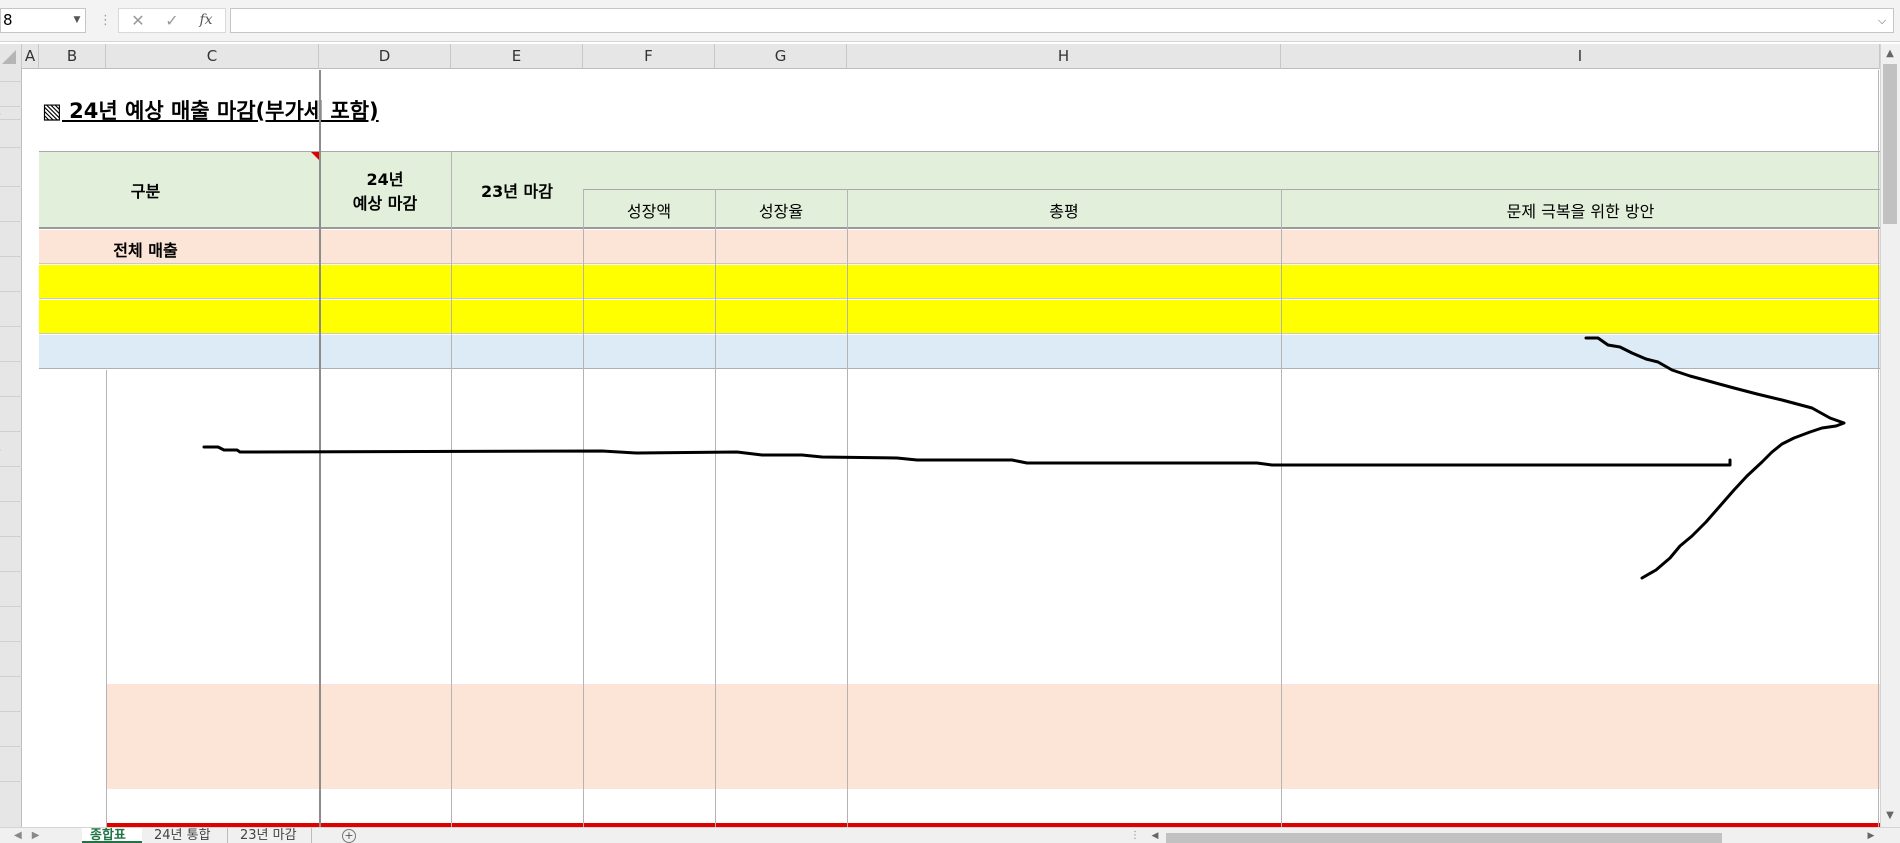 The width and height of the screenshot is (1900, 843). I want to click on vertical-scroll-thumb, so click(1890, 144).